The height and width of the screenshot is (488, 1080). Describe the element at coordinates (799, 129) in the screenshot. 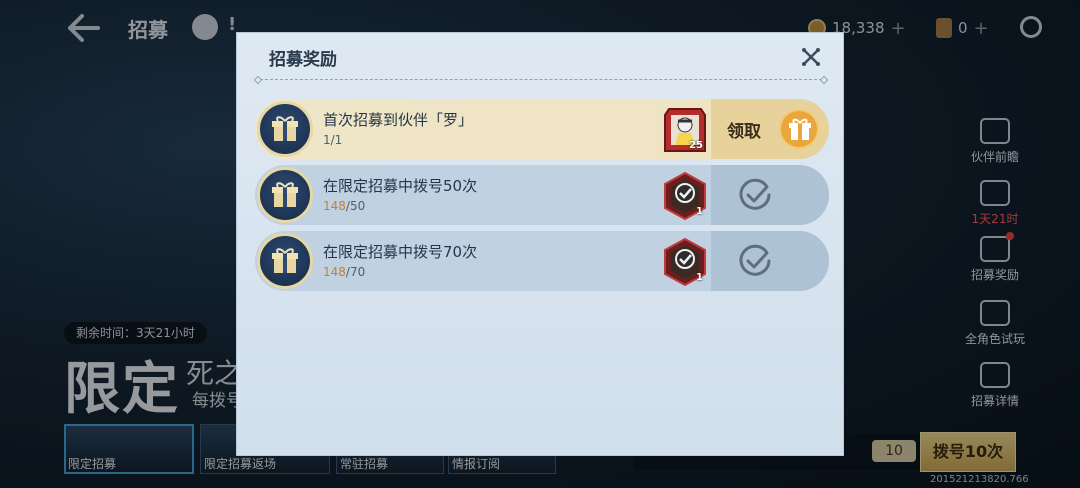

I see `claim-gift-icon` at that location.